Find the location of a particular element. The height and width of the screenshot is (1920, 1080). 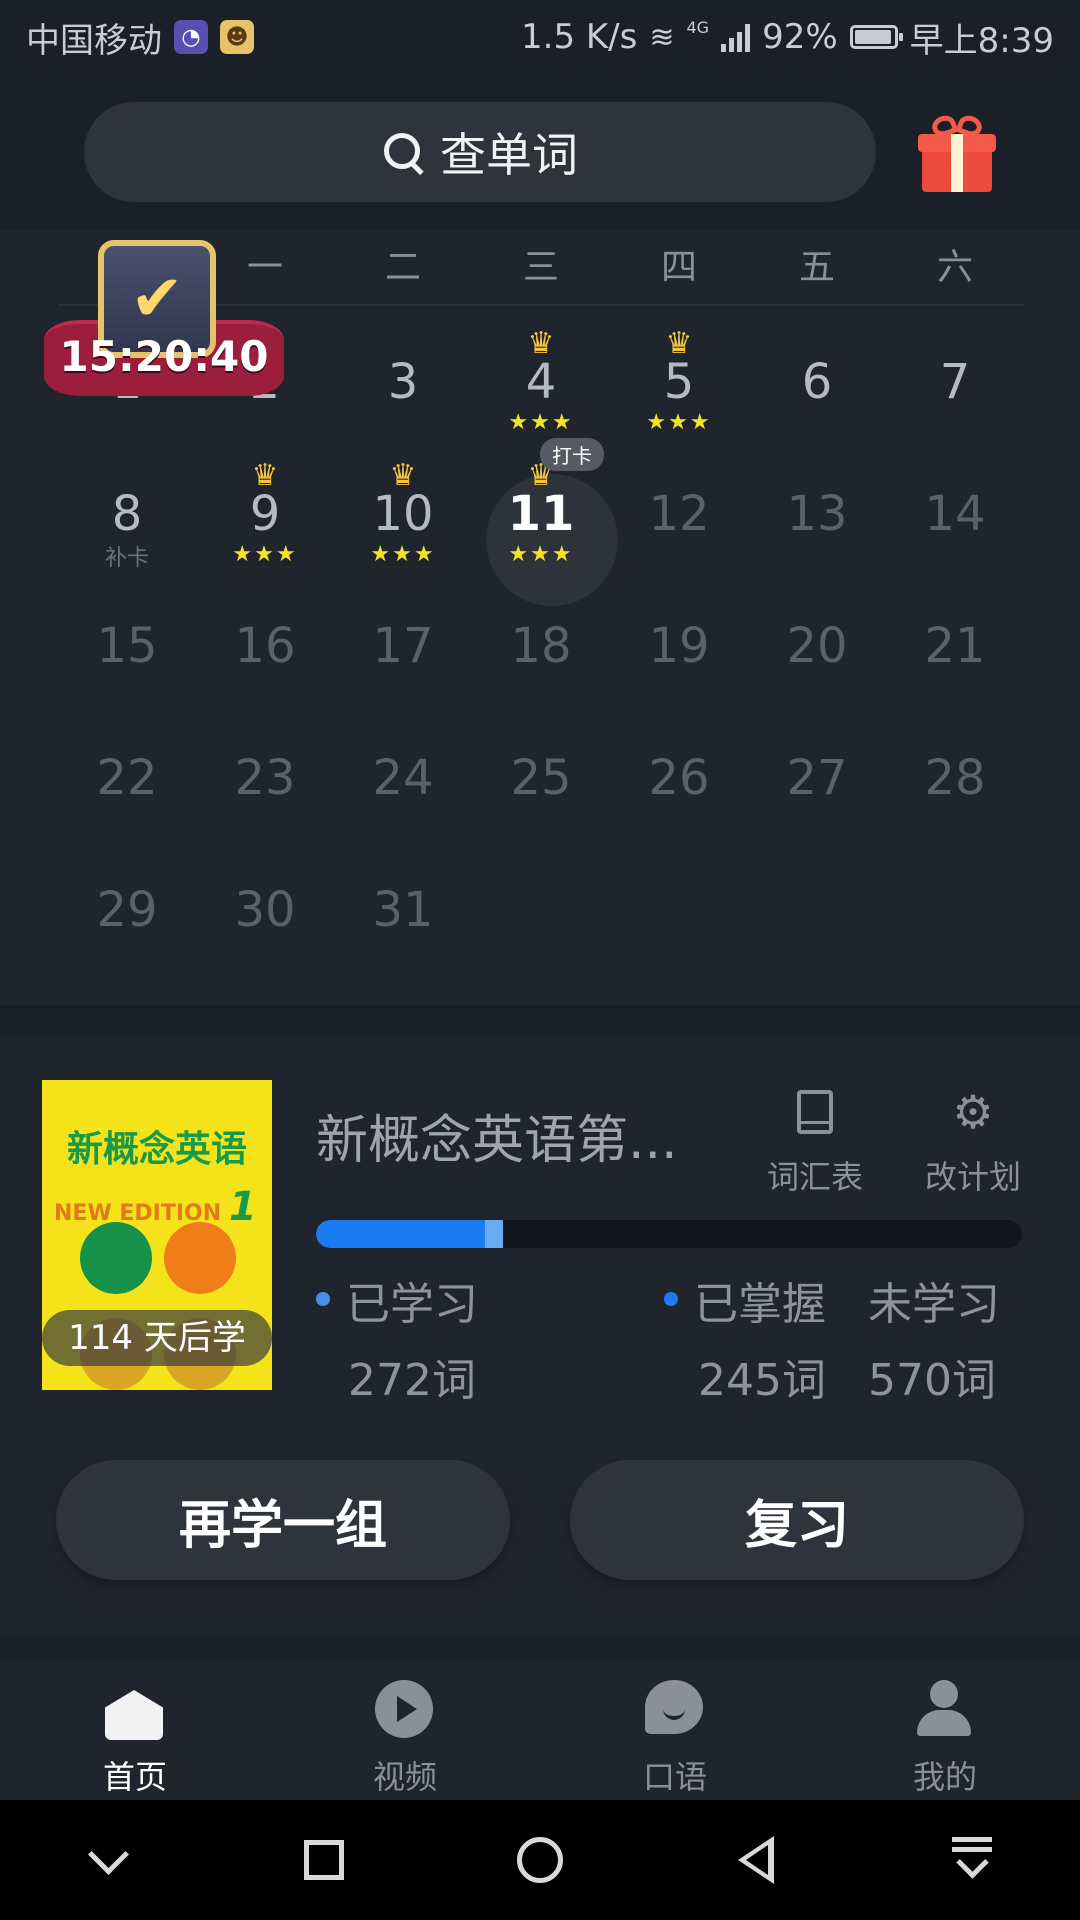

calendar-day-19: 19 is located at coordinates (679, 640).